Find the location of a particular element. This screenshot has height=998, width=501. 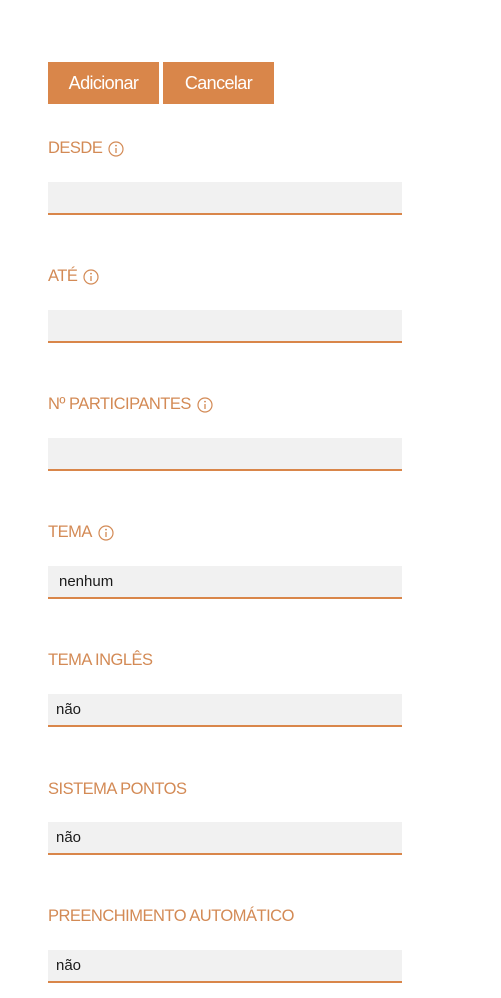

sistema-pontos-label: SISTEMA PONTOS is located at coordinates (117, 789).